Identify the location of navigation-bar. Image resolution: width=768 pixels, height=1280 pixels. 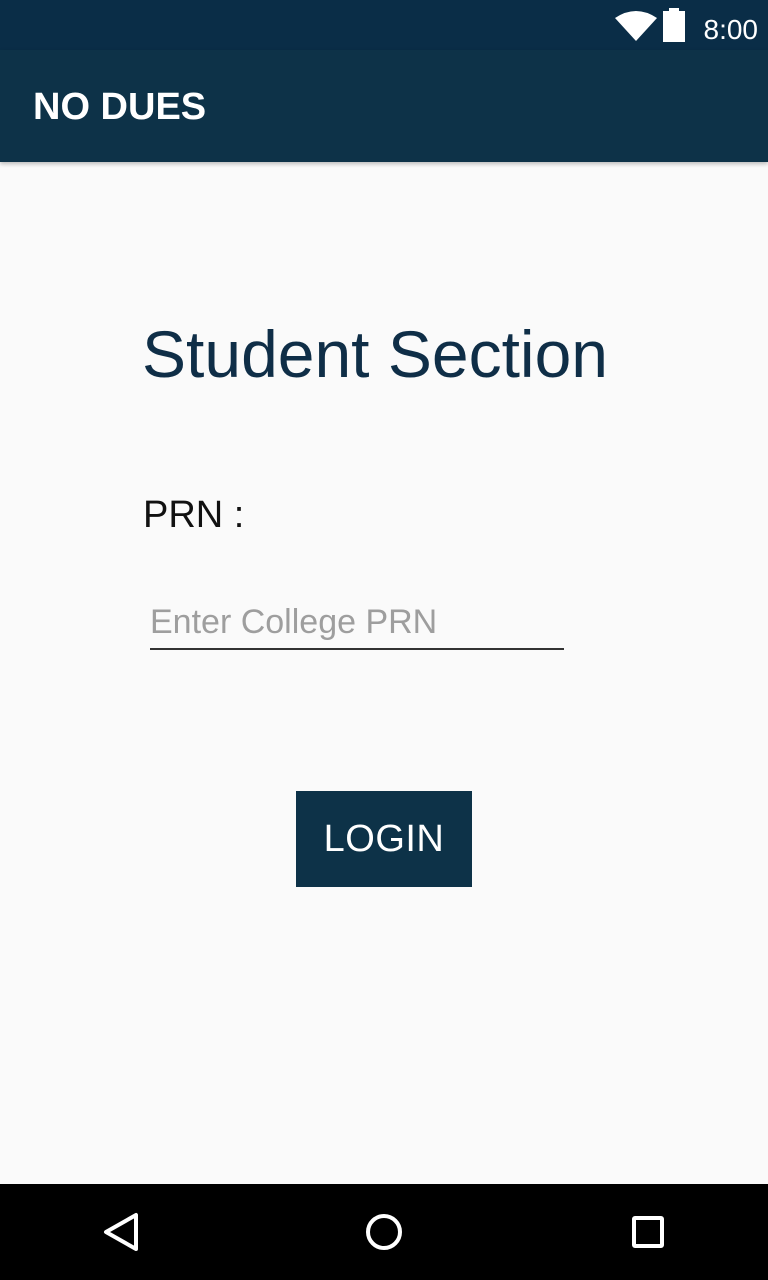
(384, 1232).